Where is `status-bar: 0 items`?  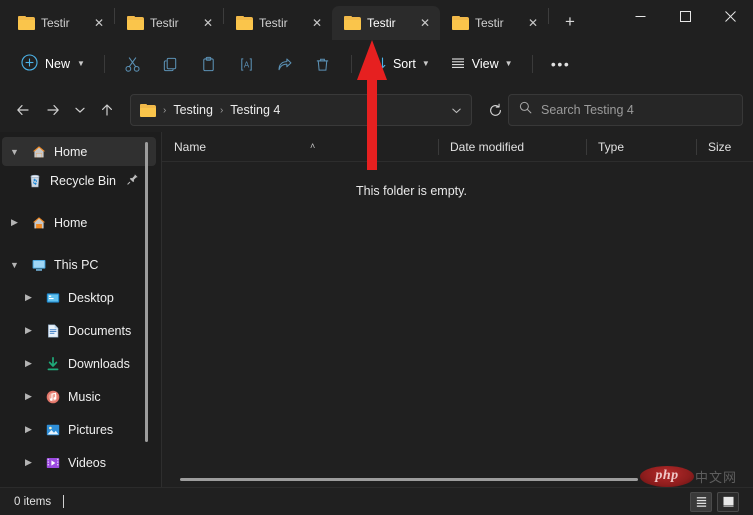
status-bar: 0 items is located at coordinates (376, 501).